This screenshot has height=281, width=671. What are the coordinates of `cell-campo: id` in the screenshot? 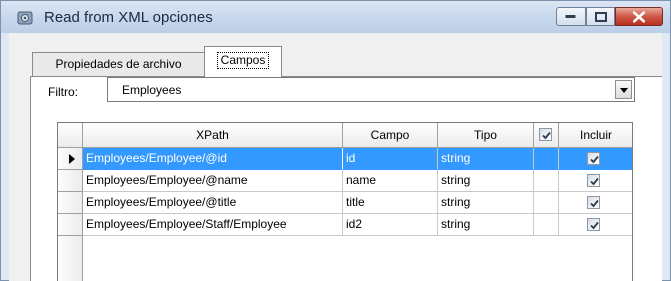 It's located at (390, 159).